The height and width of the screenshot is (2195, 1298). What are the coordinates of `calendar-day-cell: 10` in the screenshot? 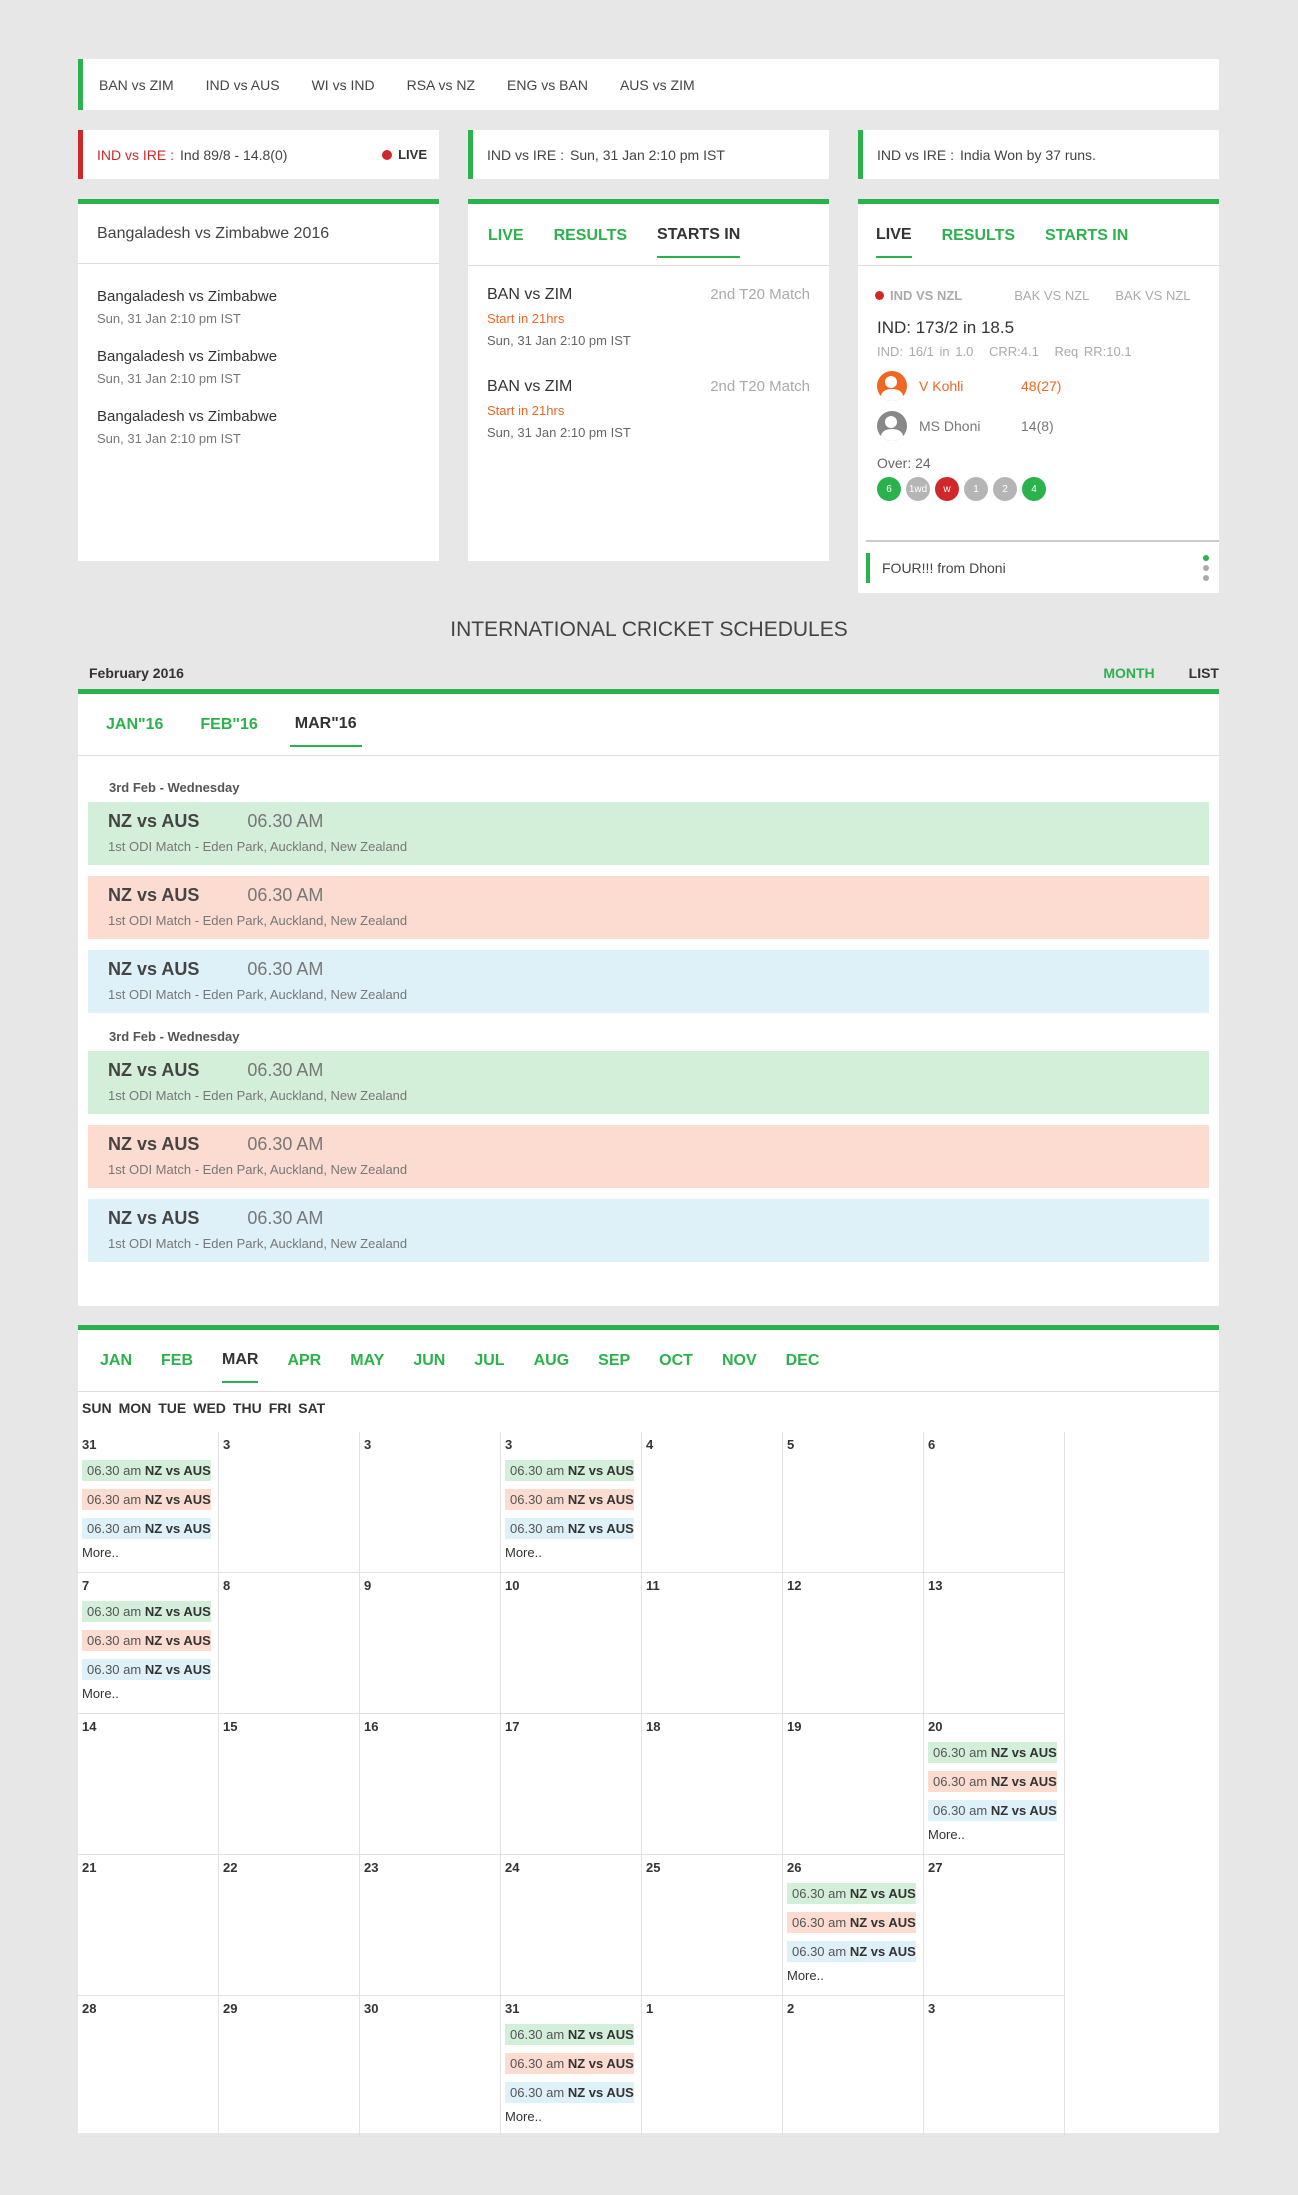 It's located at (571, 1643).